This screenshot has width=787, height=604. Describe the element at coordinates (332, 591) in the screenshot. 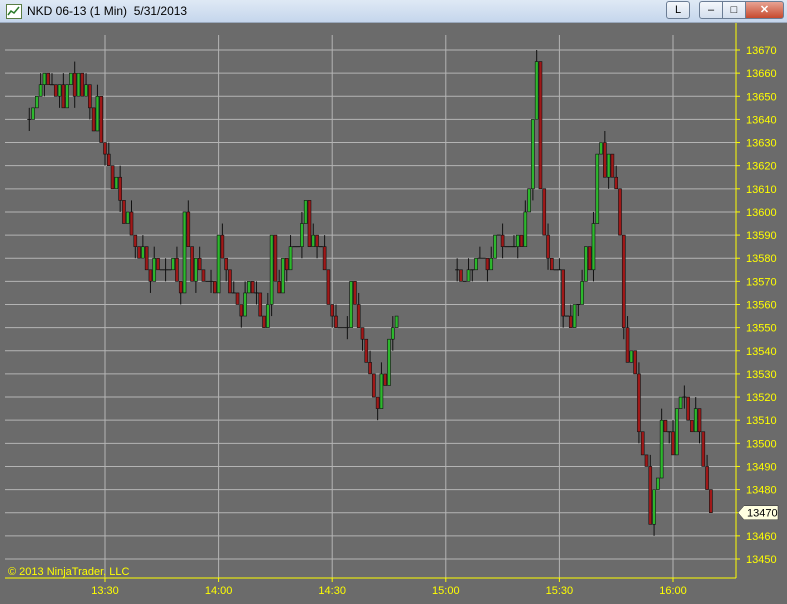

I see `x-tick-label: 14:30` at that location.